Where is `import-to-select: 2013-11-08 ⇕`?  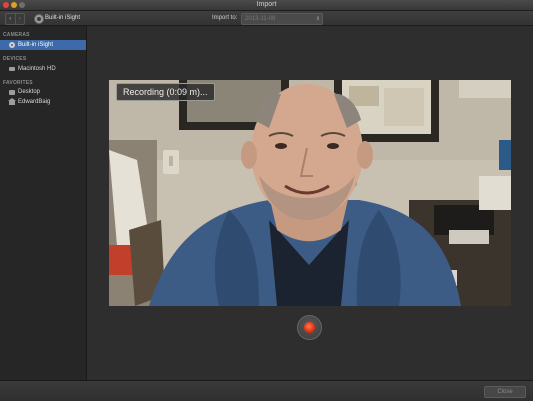
import-to-select: 2013-11-08 ⇕ is located at coordinates (282, 19).